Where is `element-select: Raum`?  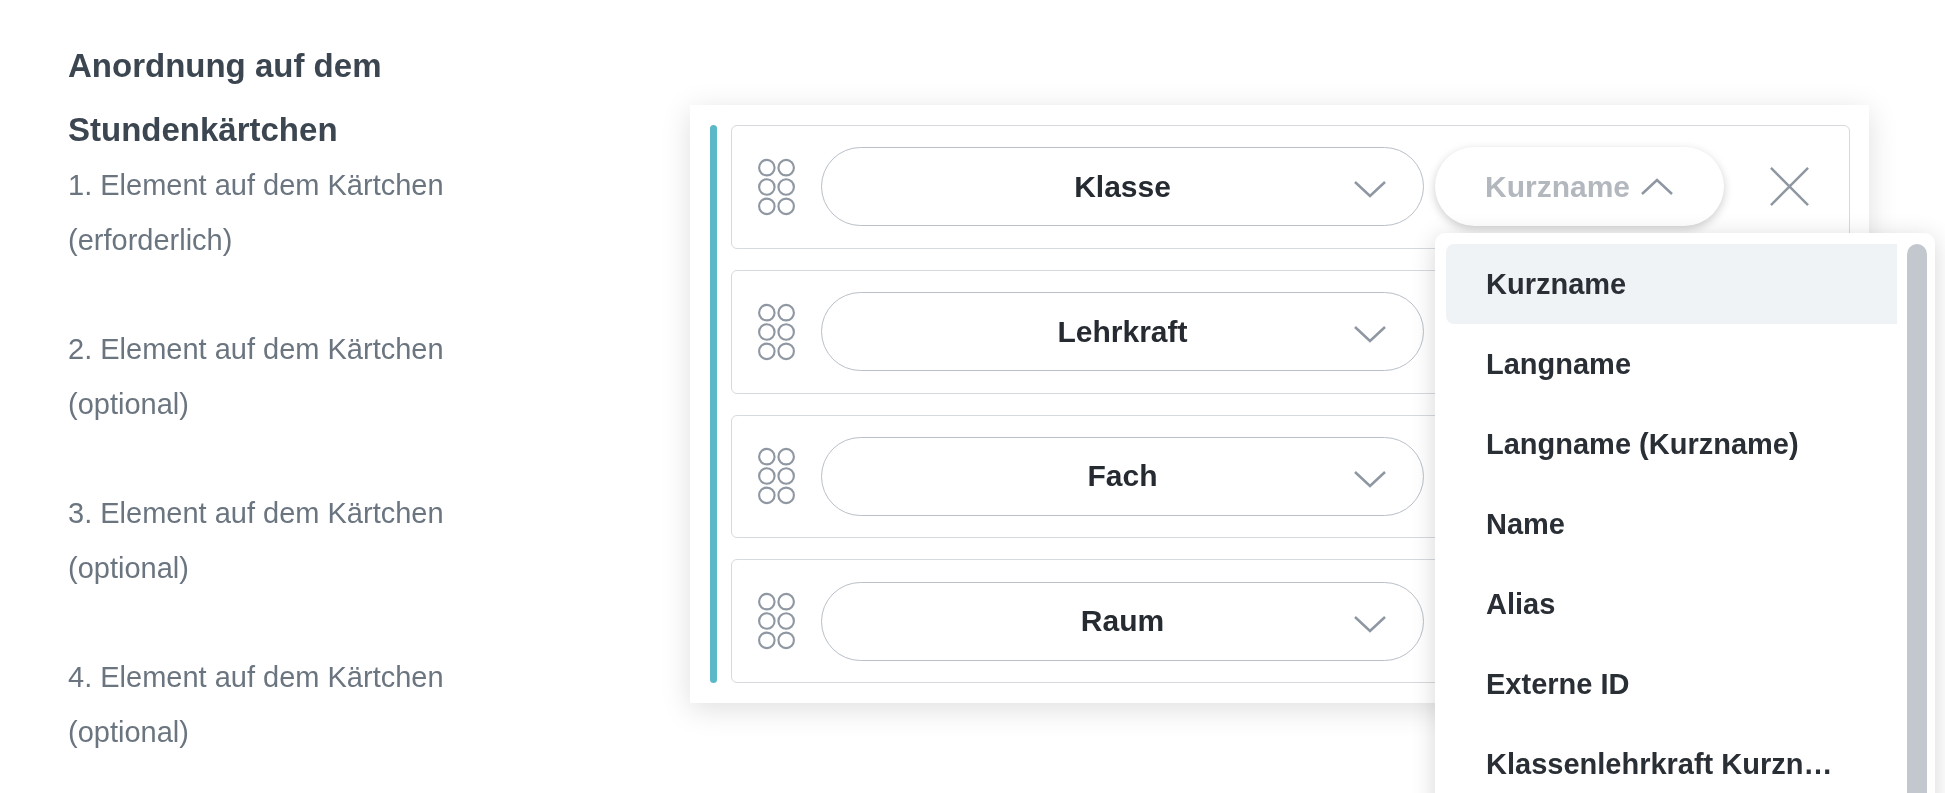
element-select: Raum is located at coordinates (1122, 621).